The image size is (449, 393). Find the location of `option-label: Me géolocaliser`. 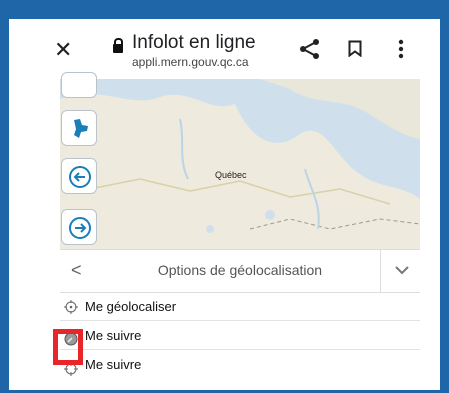

option-label: Me géolocaliser is located at coordinates (131, 306).